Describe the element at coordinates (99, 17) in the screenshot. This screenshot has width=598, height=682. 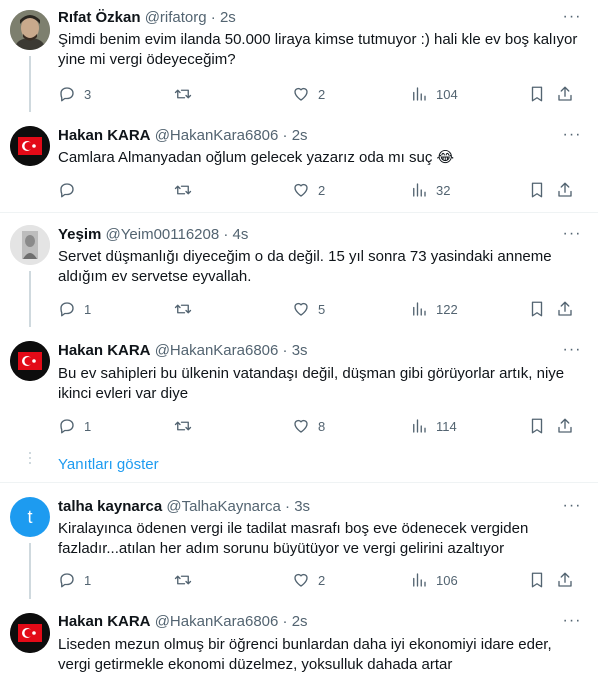
I see `author-name: Rıfat Özkan` at that location.